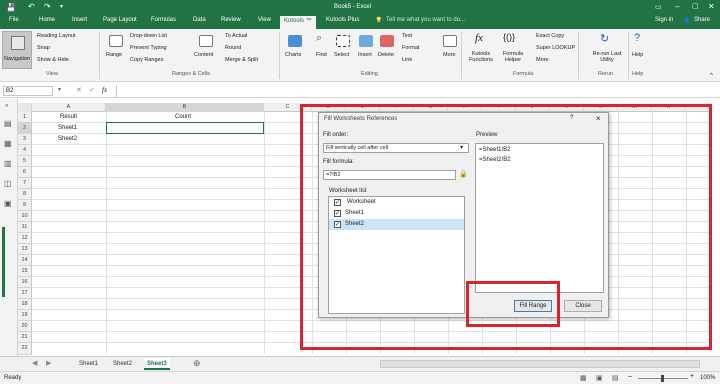  What do you see at coordinates (114, 55) in the screenshot?
I see `range-button: Range` at bounding box center [114, 55].